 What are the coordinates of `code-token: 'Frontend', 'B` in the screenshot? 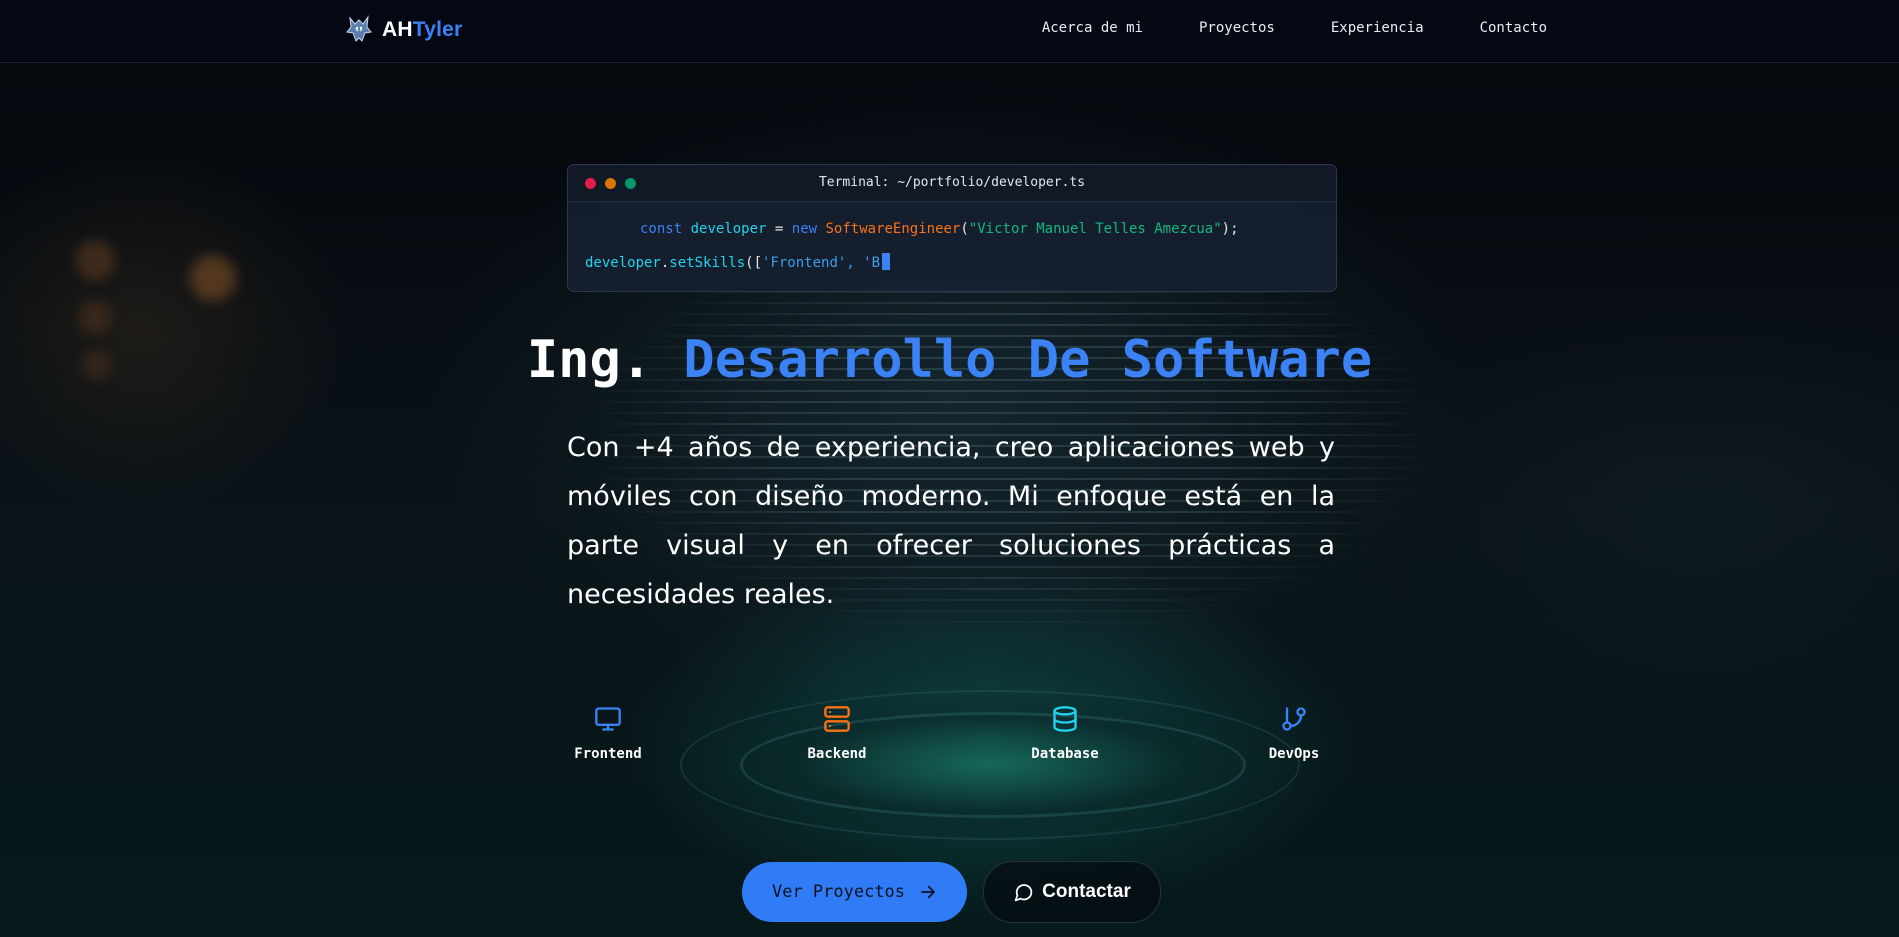 It's located at (821, 263).